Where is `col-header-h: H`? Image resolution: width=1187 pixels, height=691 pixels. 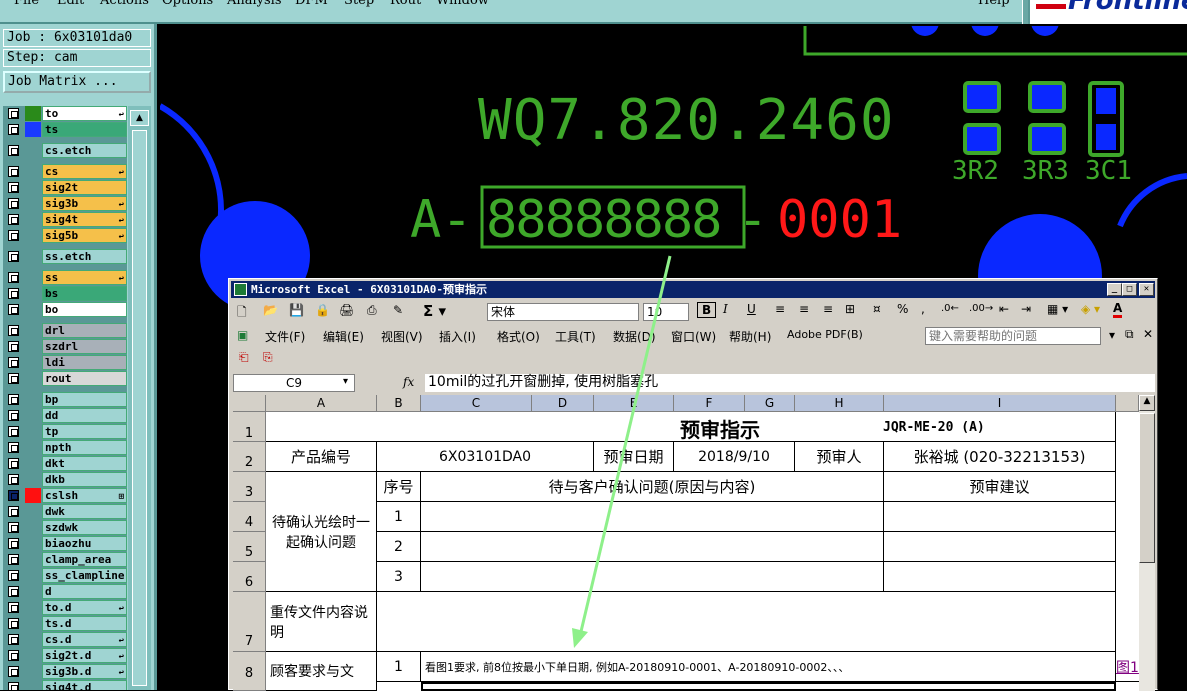
col-header-h: H is located at coordinates (839, 403).